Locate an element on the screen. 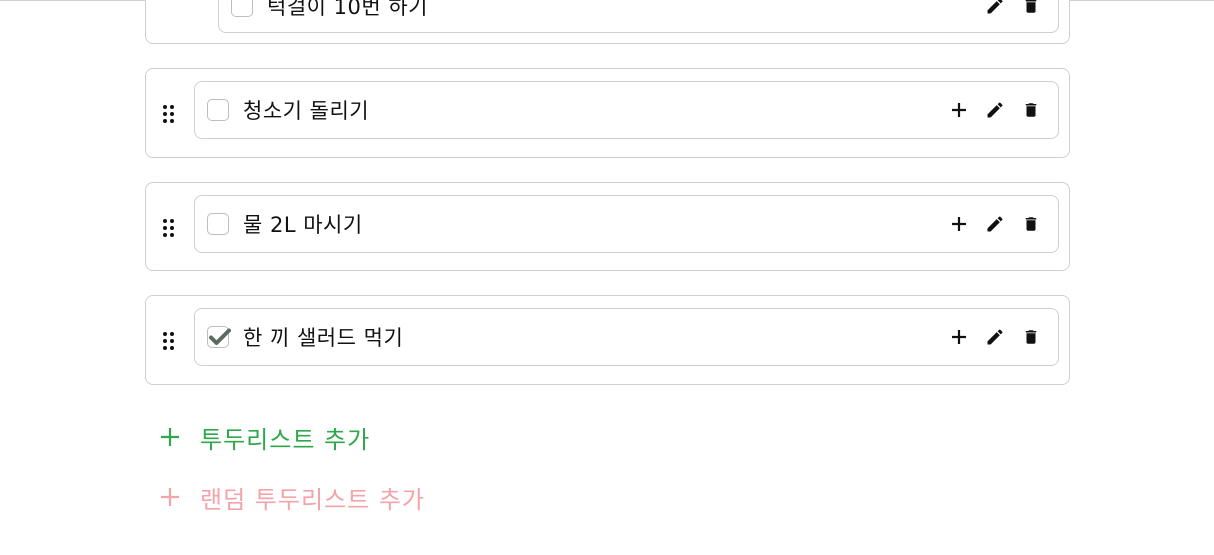 This screenshot has width=1214, height=555. todo-label: 한 끼 샐러드 먹기 is located at coordinates (323, 338).